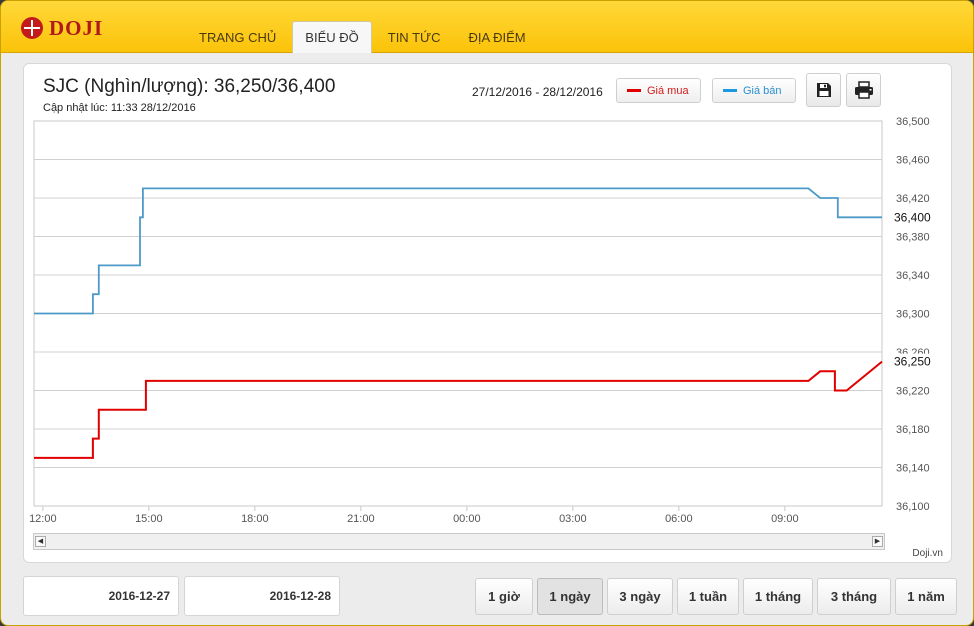  Describe the element at coordinates (640, 596) in the screenshot. I see `period-3-day-button: 3 ngày` at that location.